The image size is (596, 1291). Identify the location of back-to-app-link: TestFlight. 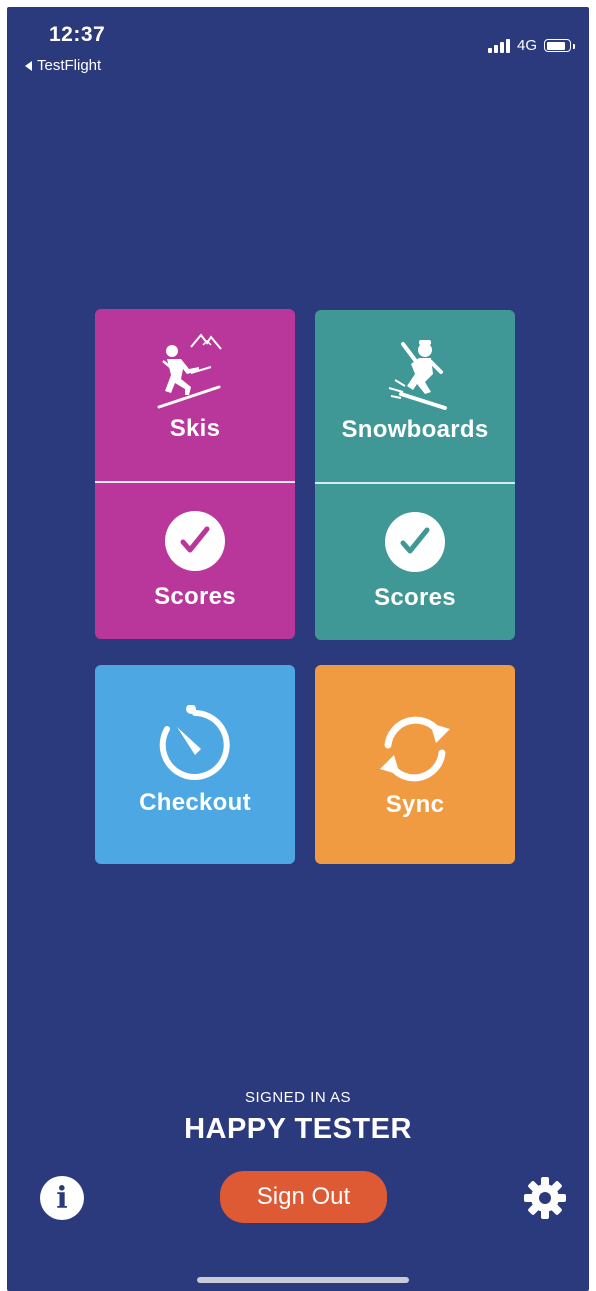
(63, 65).